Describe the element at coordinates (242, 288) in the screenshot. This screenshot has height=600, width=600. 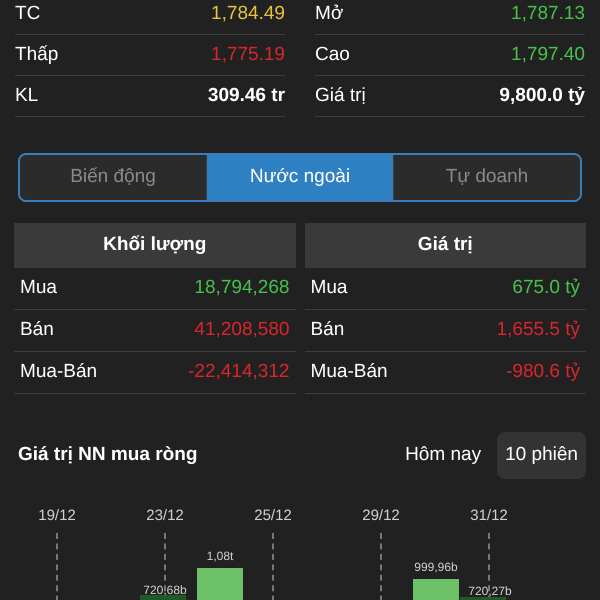
I see `row-value: 18,794,268` at that location.